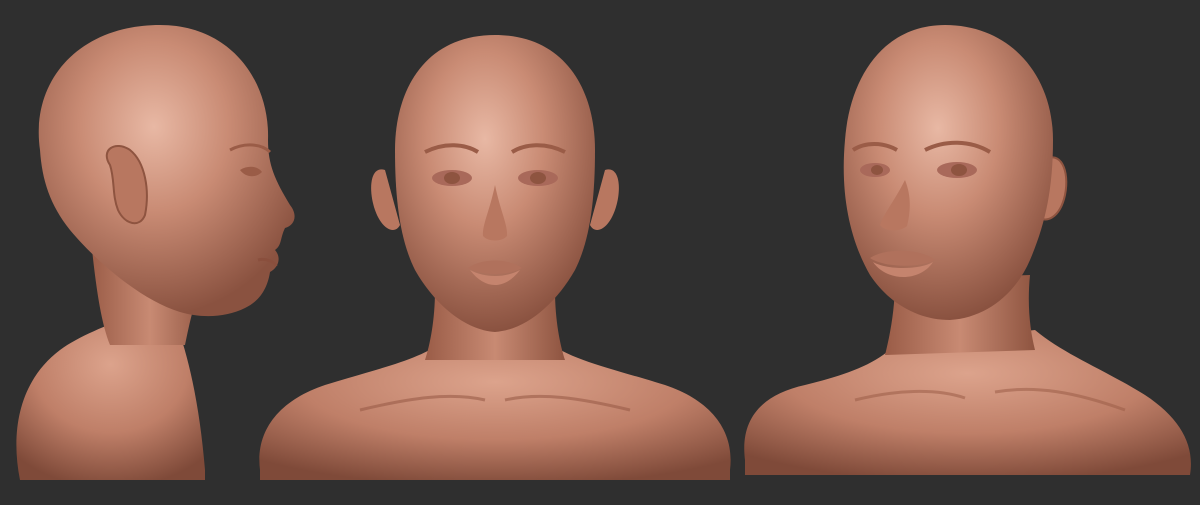  Describe the element at coordinates (495, 183) in the screenshot. I see `front-head` at that location.